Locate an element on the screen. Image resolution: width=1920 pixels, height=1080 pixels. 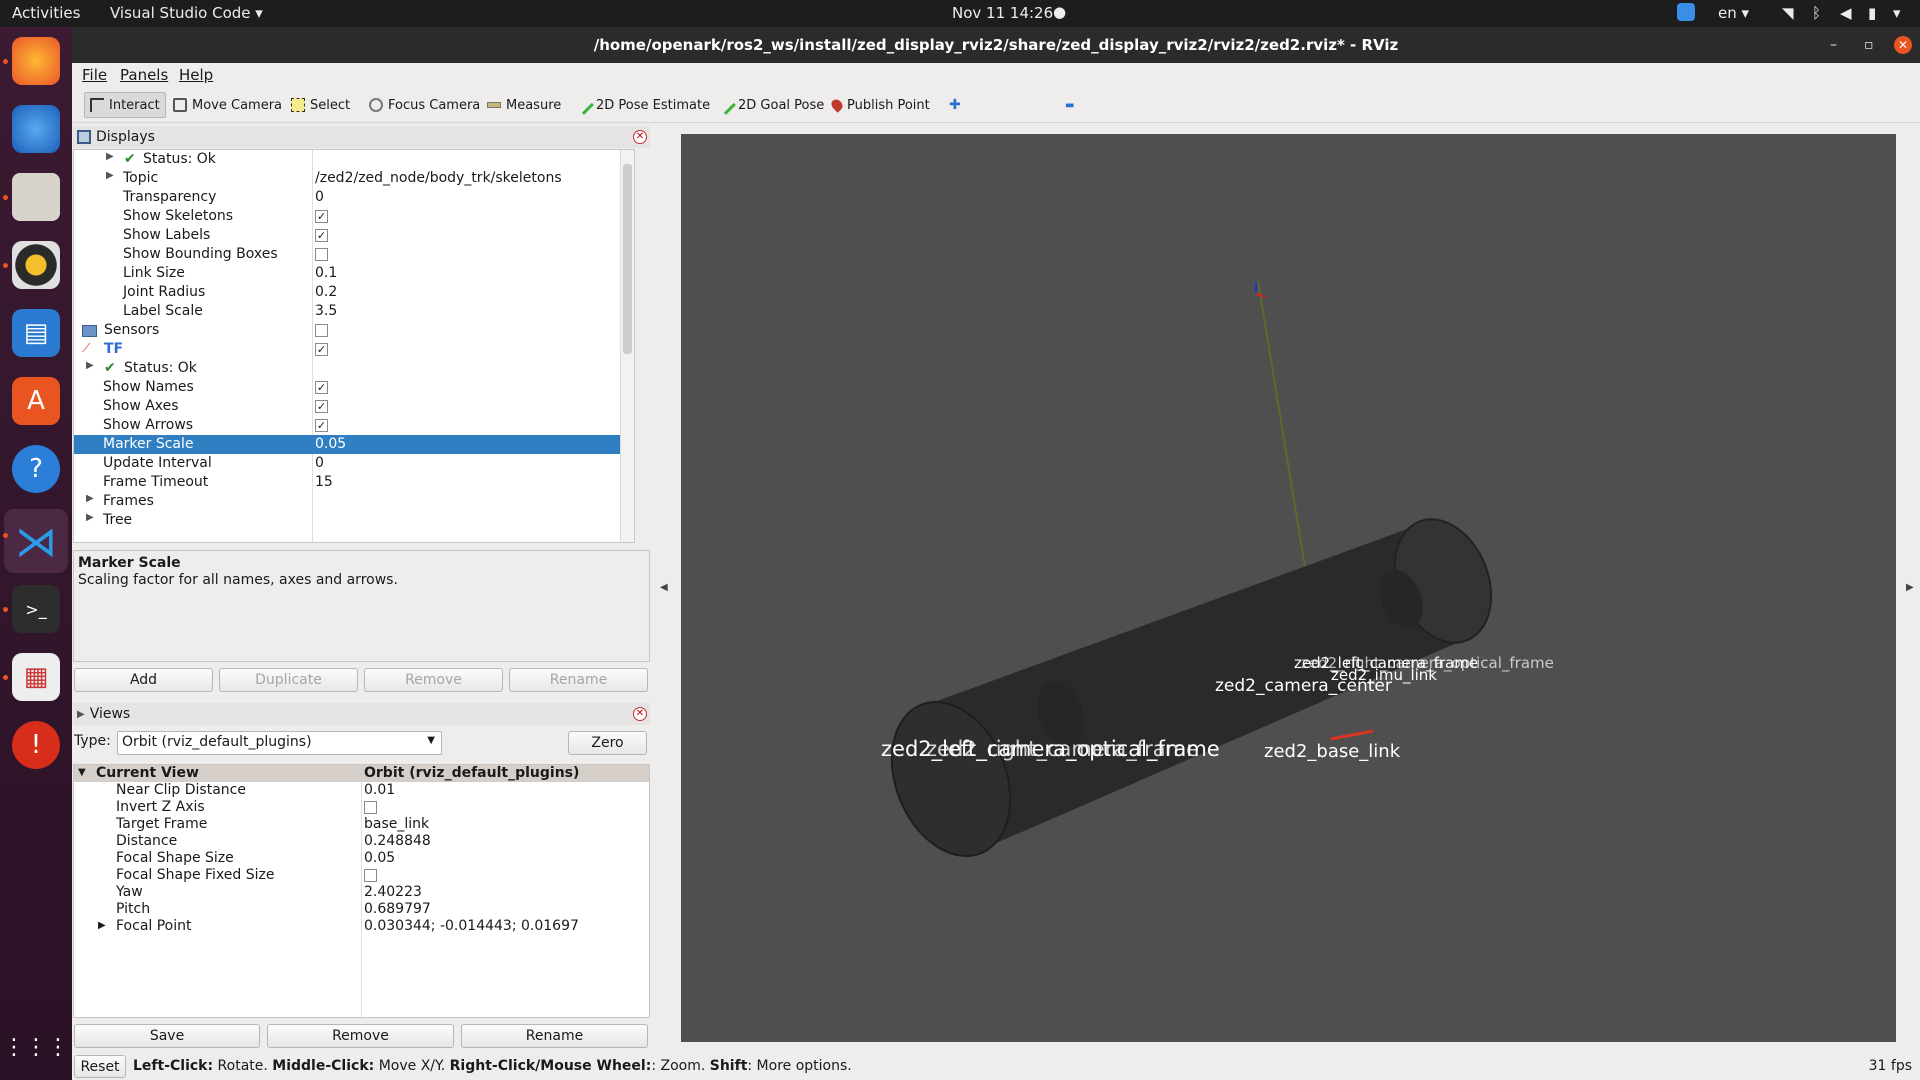
tree-row-frames: ▶ Frames is located at coordinates (354, 501).